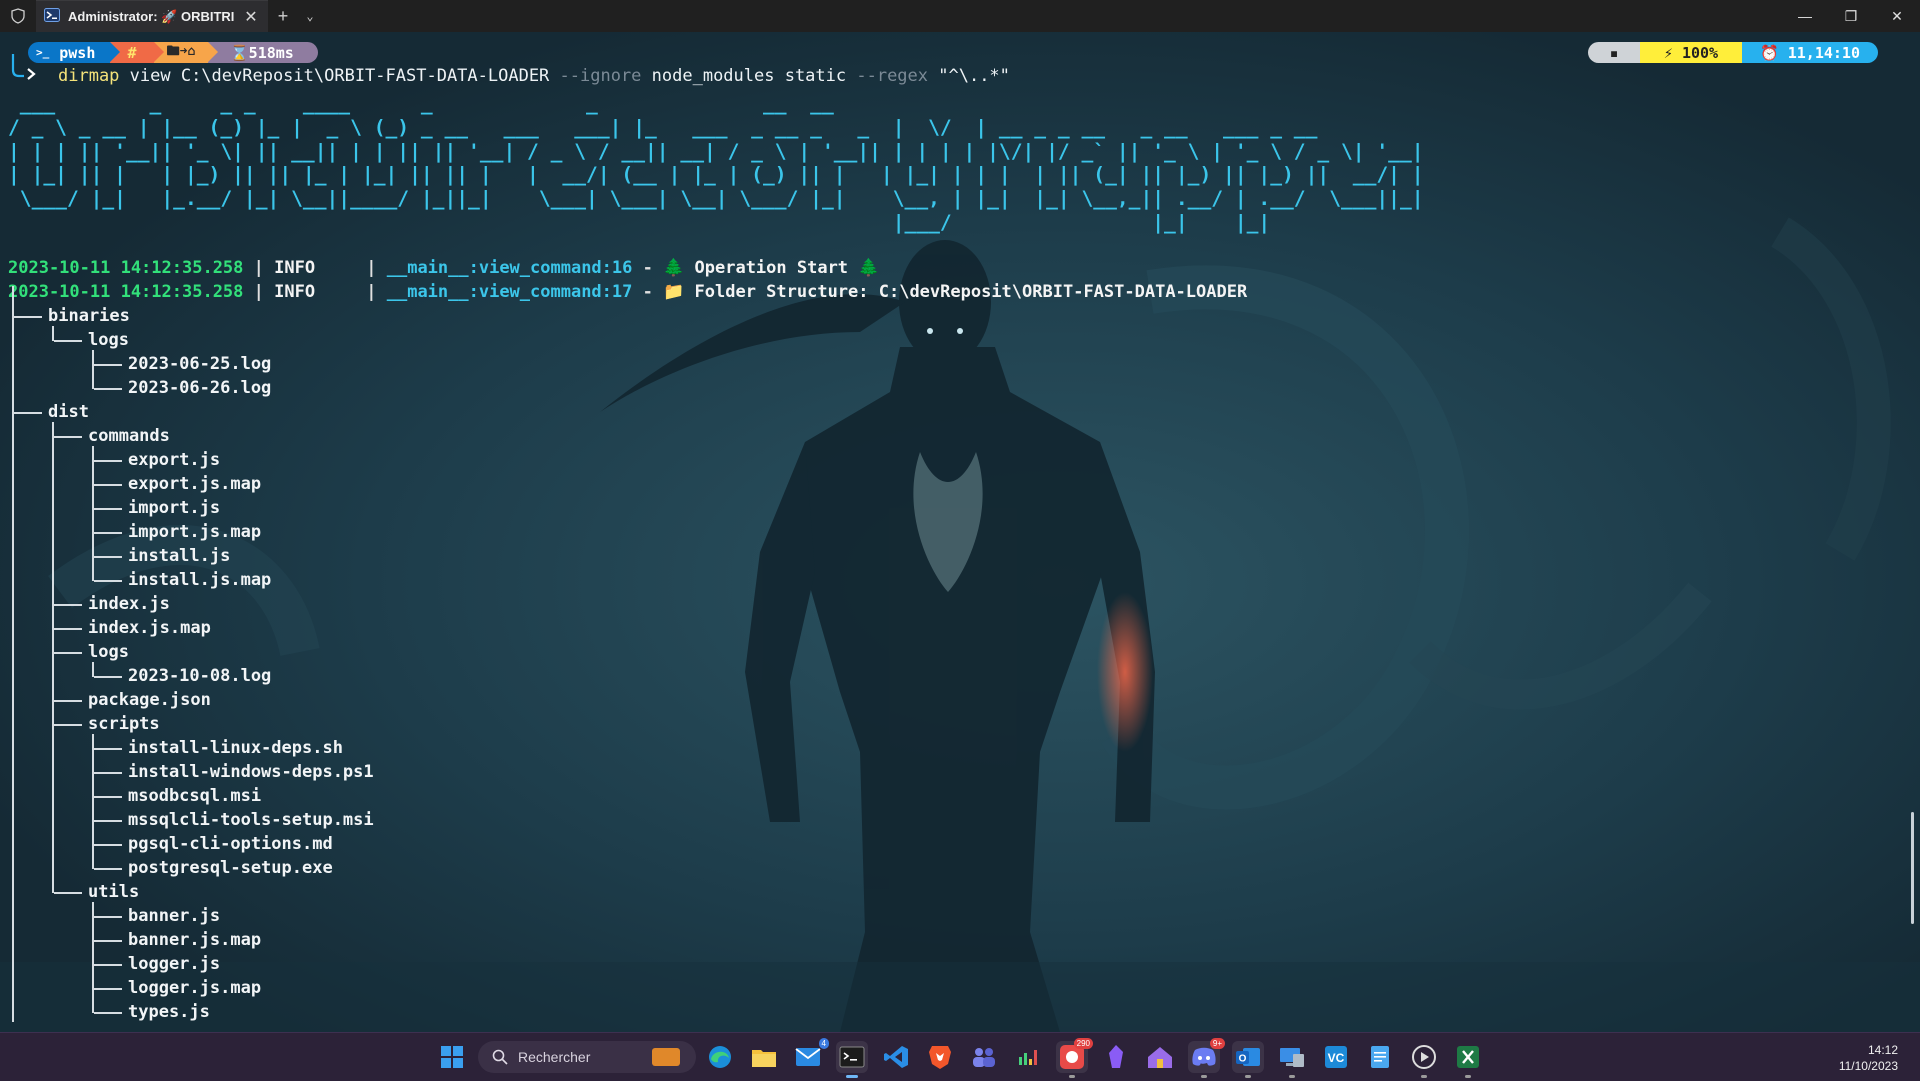 Image resolution: width=1920 pixels, height=1081 pixels. I want to click on obsidian-icon, so click(1116, 1057).